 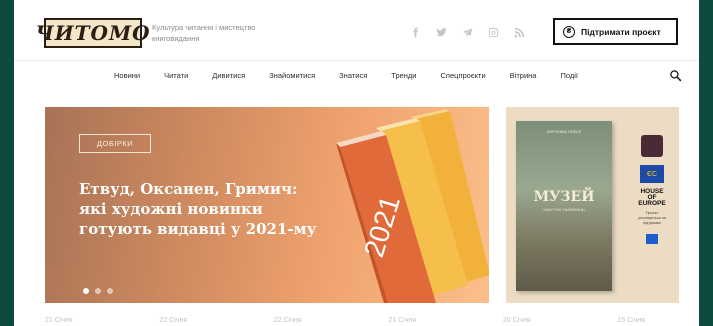 I want to click on facebook-icon, so click(x=415, y=32).